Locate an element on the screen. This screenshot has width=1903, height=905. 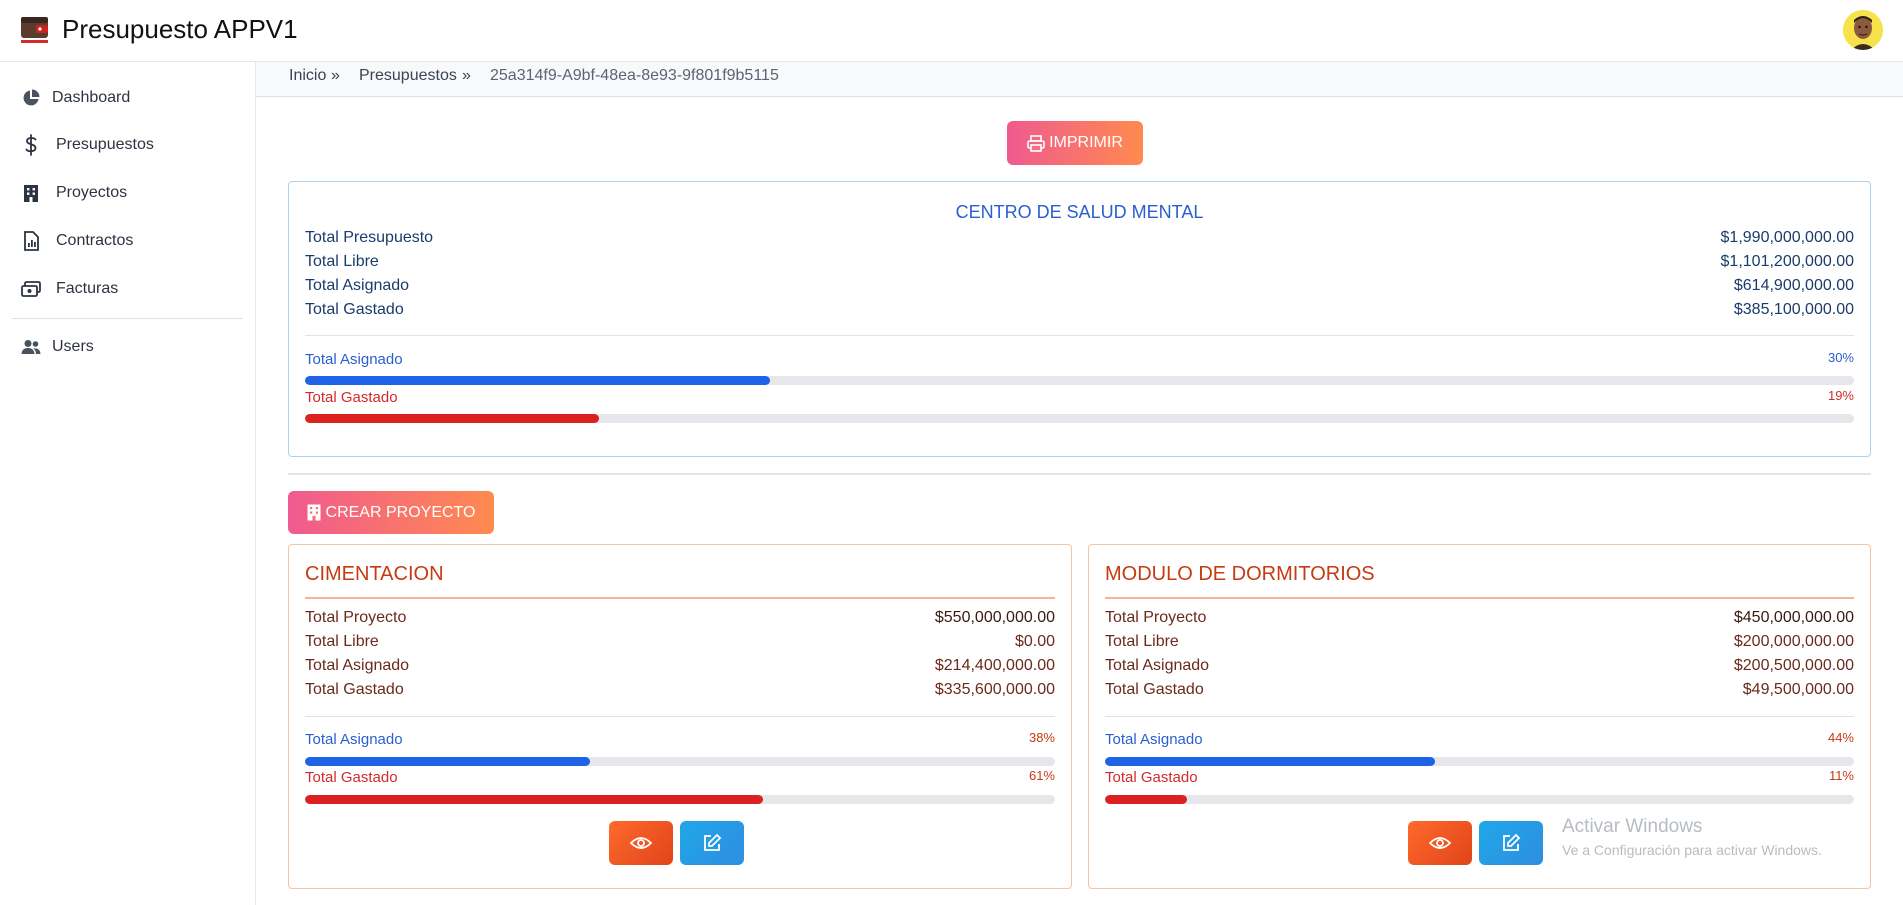
pie-chart-icon is located at coordinates (31, 98).